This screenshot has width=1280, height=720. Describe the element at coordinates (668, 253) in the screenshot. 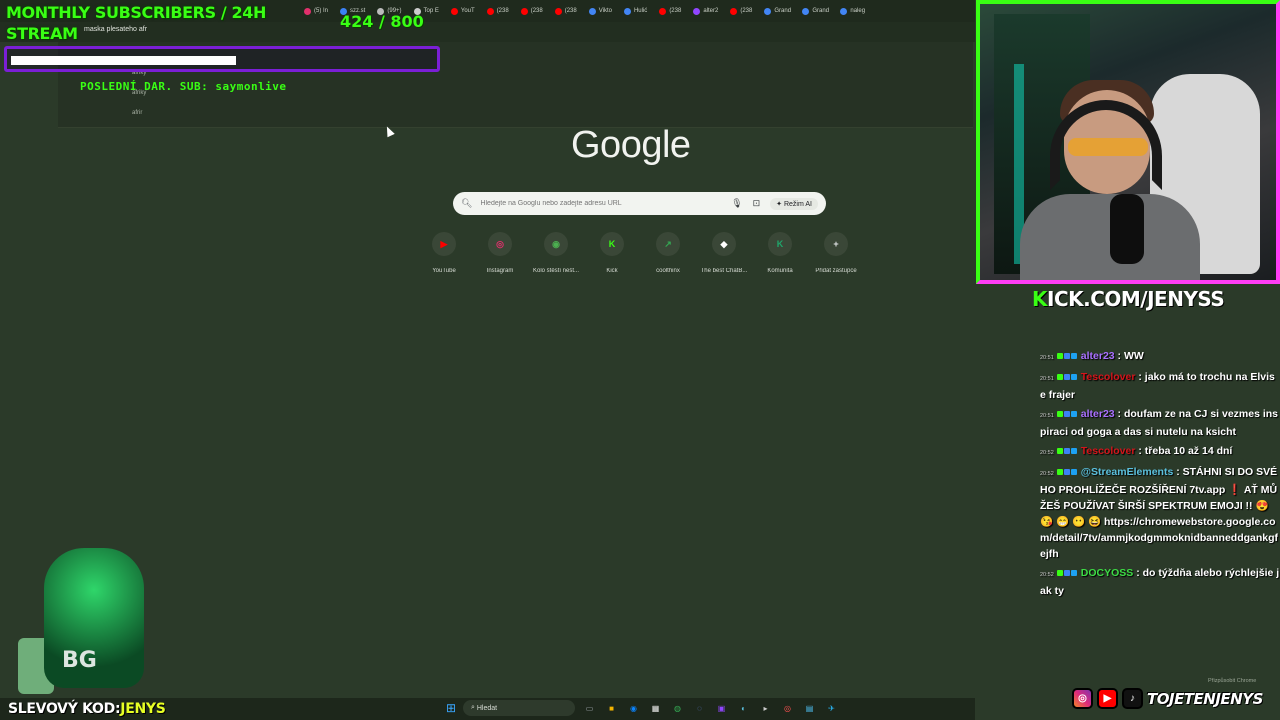

I see `shortcut-coolthinx: ↗ coolthinx` at that location.